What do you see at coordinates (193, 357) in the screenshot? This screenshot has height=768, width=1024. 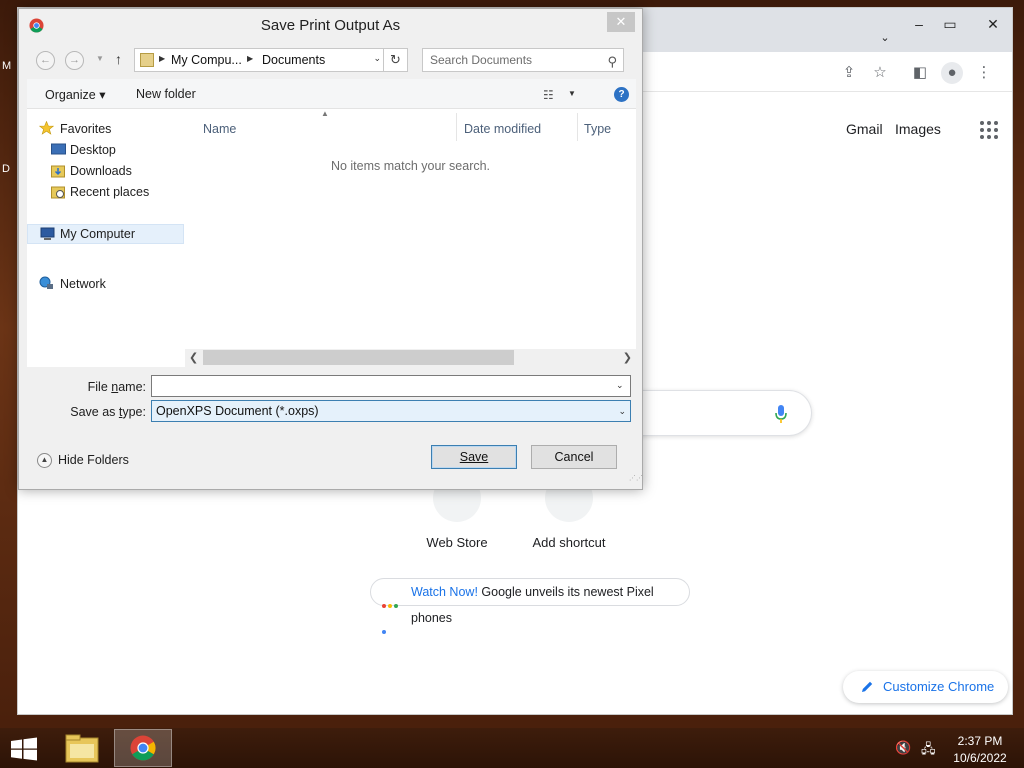 I see `scroll-left-arrow-icon: ❮` at bounding box center [193, 357].